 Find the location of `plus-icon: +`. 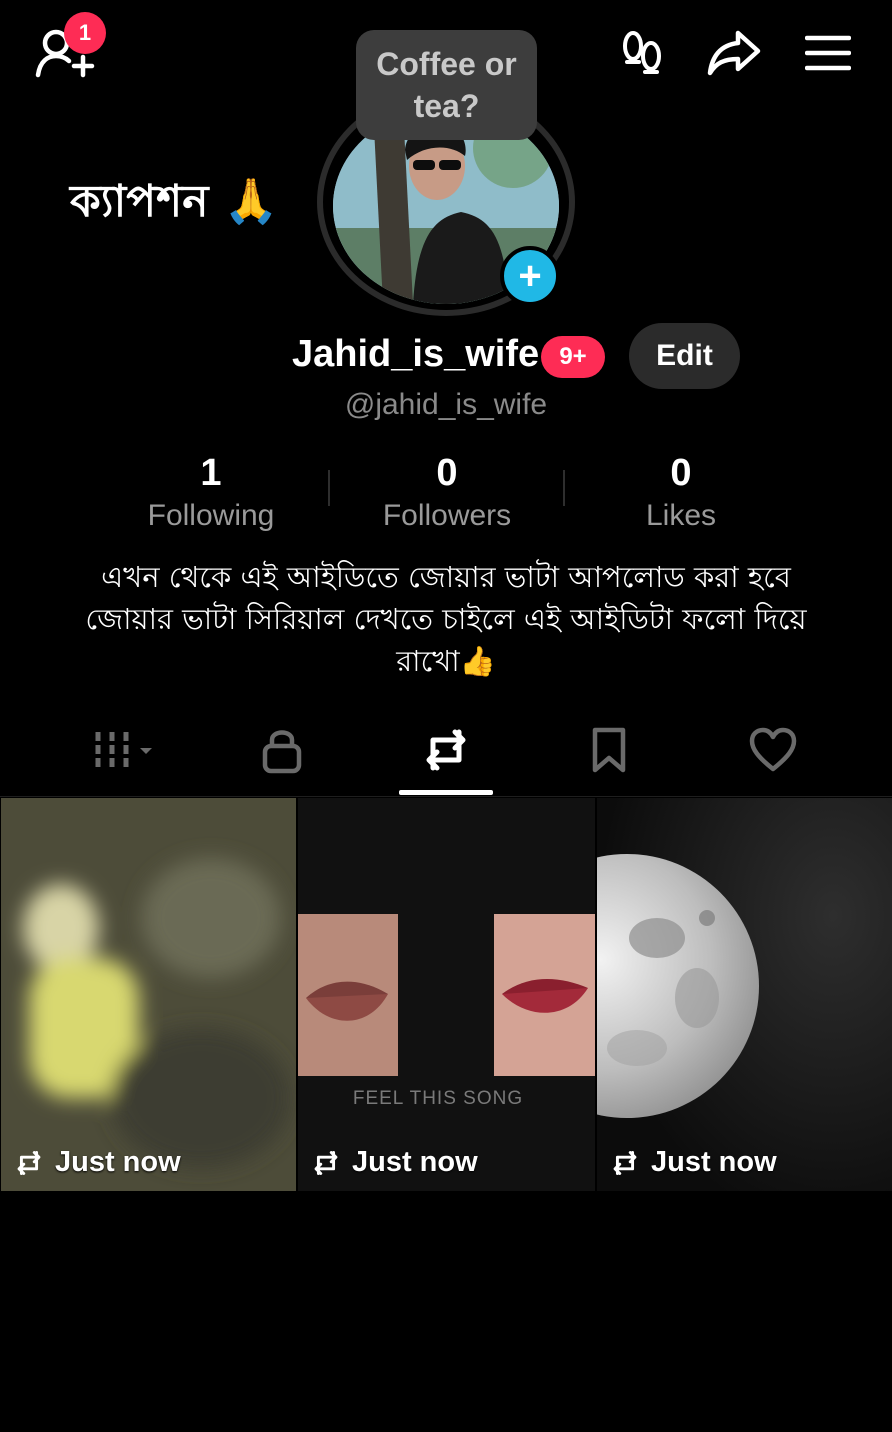

plus-icon: + is located at coordinates (530, 276).